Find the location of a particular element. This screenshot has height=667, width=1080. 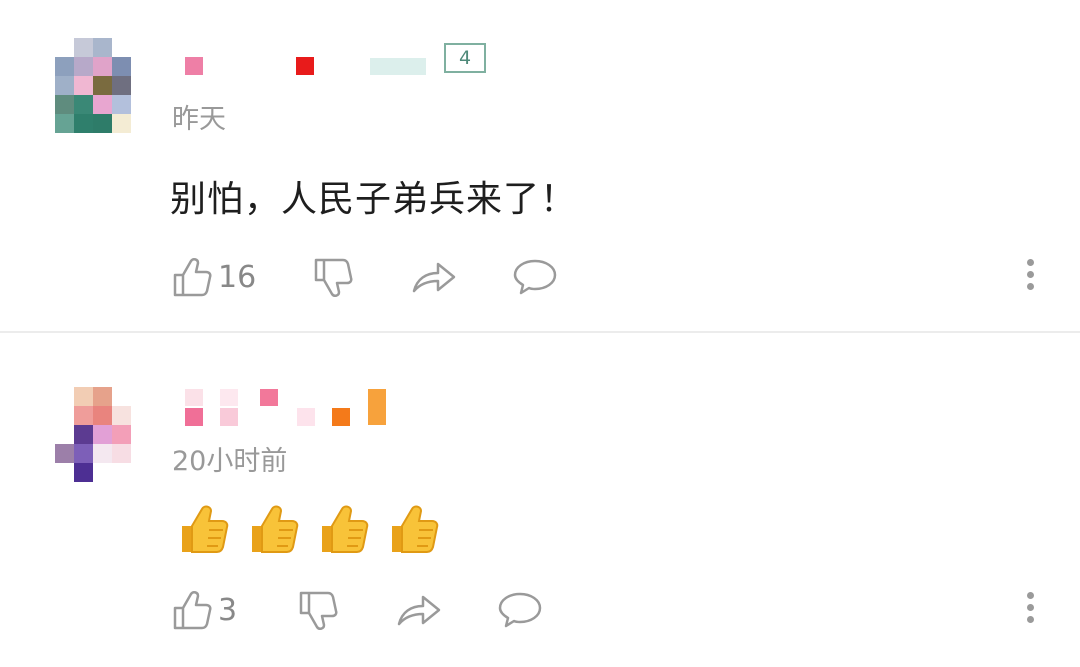

like-button: 3 is located at coordinates (204, 610).